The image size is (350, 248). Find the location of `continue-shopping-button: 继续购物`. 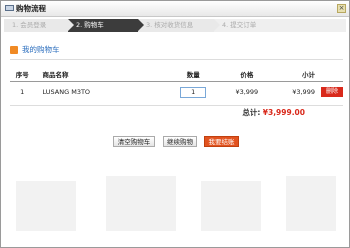

continue-shopping-button: 继续购物 is located at coordinates (180, 141).